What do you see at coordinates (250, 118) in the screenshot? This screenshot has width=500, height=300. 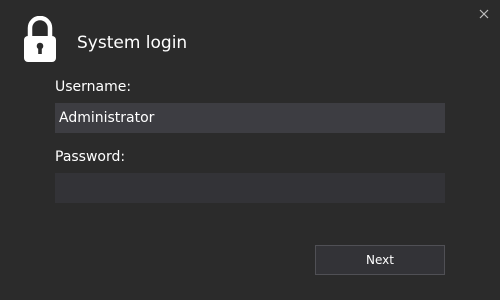 I see `username-field` at bounding box center [250, 118].